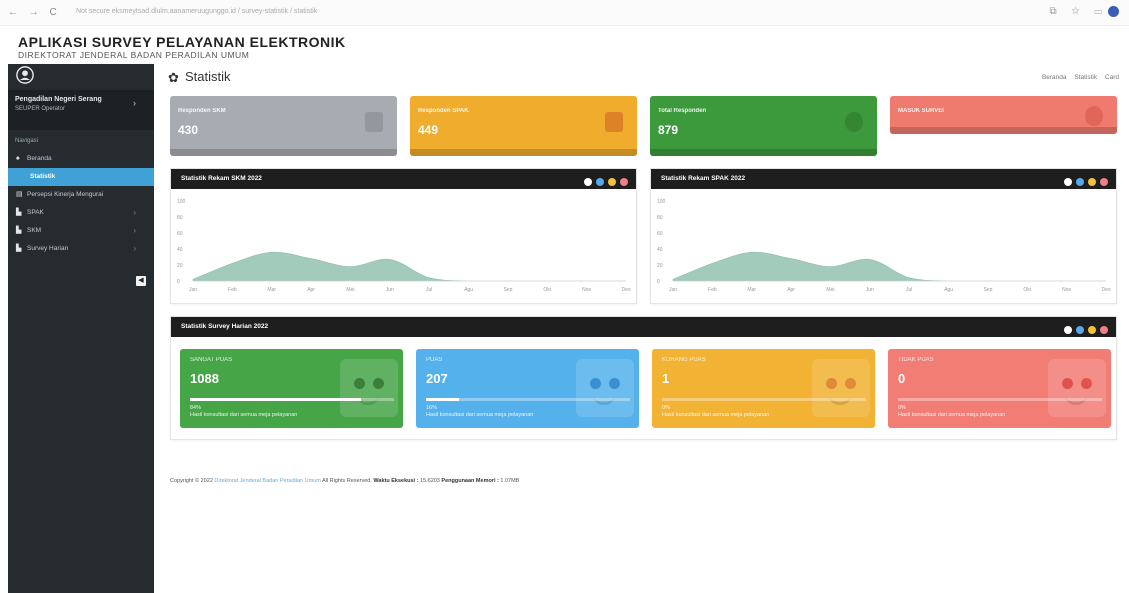 Image resolution: width=1129 pixels, height=593 pixels. Describe the element at coordinates (204, 378) in the screenshot. I see `survey-value: 1088` at that location.